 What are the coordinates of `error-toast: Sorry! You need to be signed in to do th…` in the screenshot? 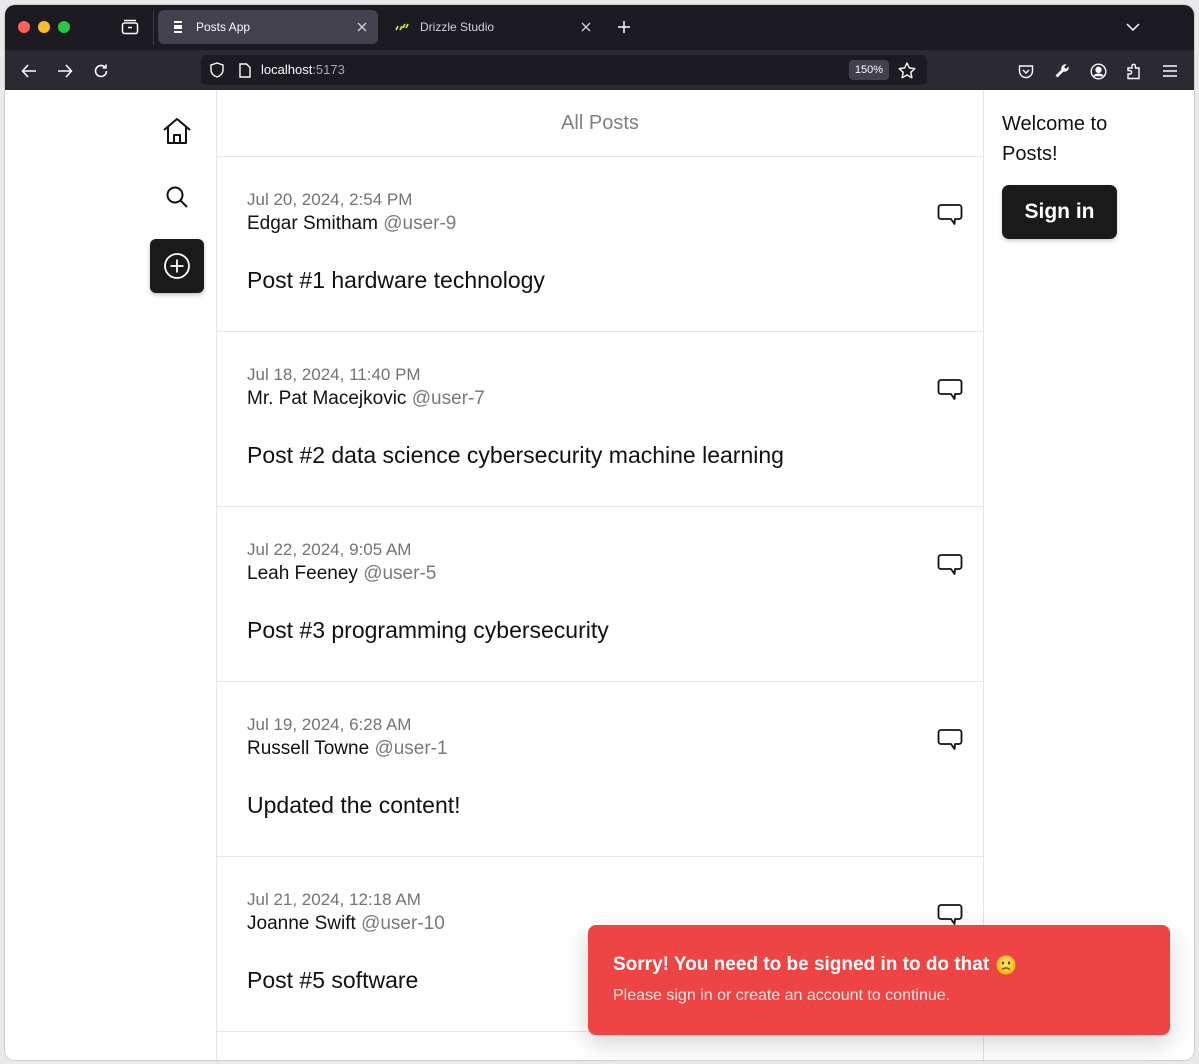 It's located at (879, 980).